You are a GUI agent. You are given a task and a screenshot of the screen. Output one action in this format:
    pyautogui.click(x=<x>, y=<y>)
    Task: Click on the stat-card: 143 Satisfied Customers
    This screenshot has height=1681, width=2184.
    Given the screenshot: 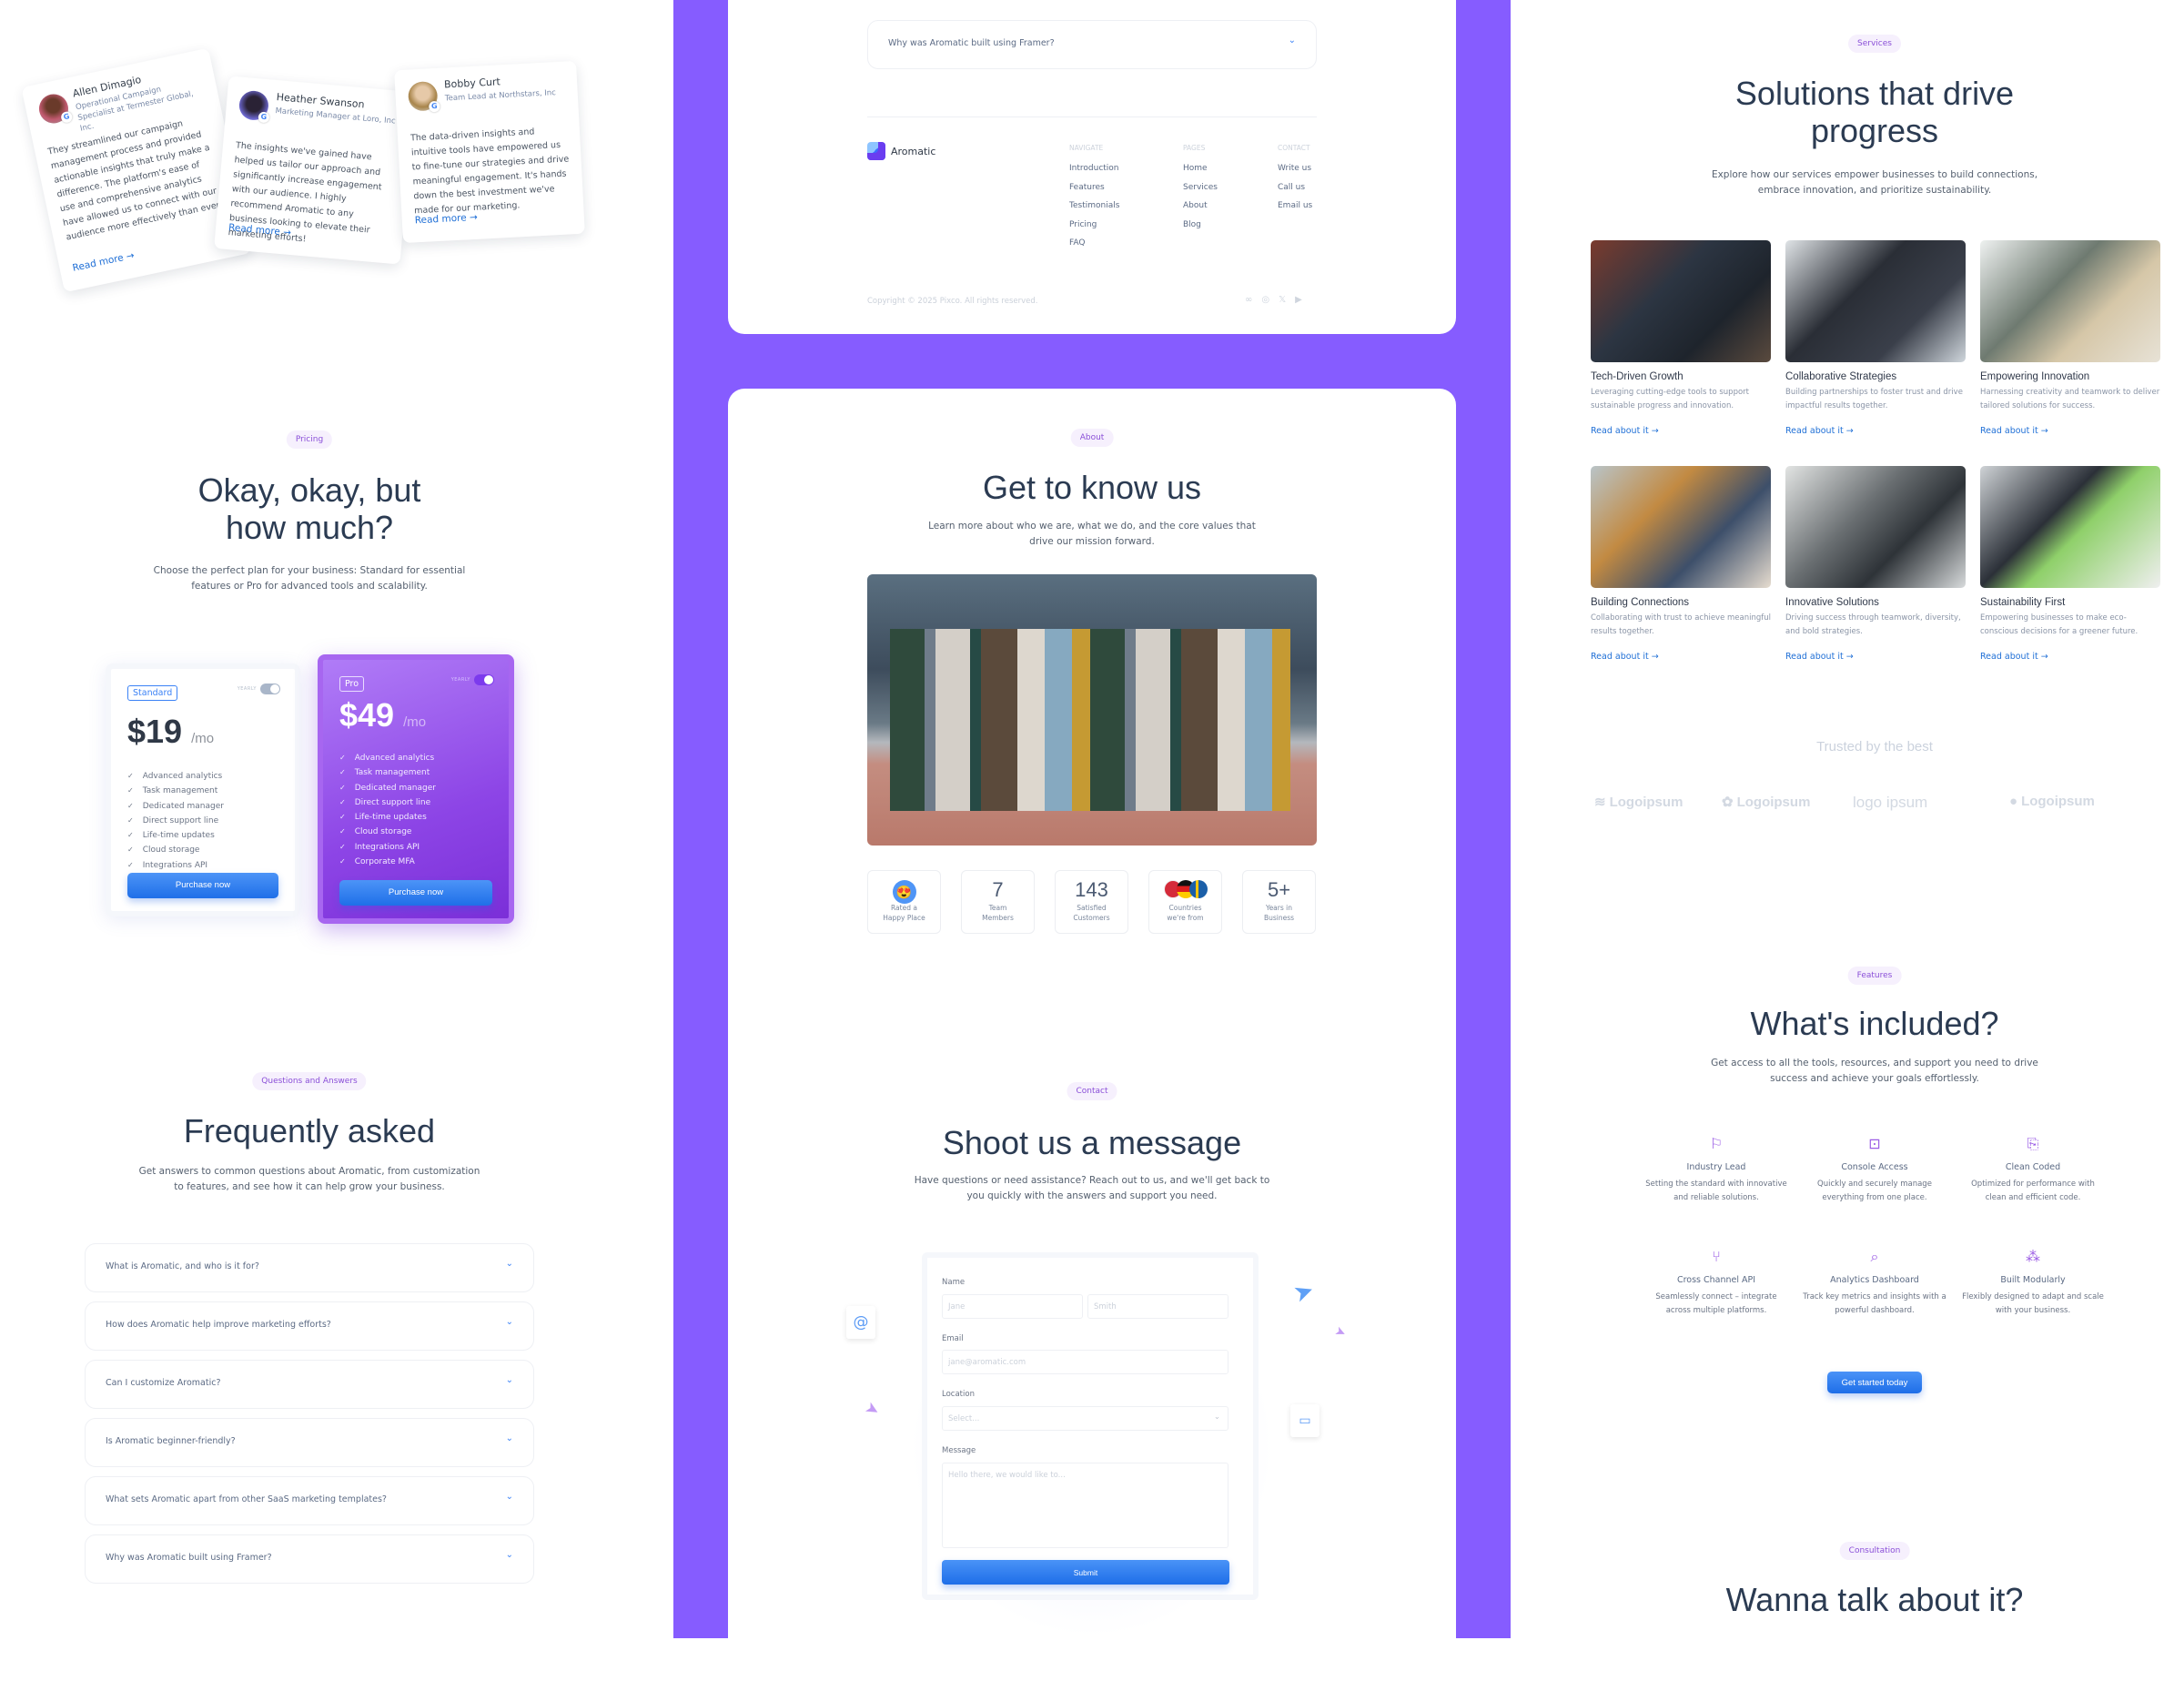 What is the action you would take?
    pyautogui.click(x=1091, y=902)
    